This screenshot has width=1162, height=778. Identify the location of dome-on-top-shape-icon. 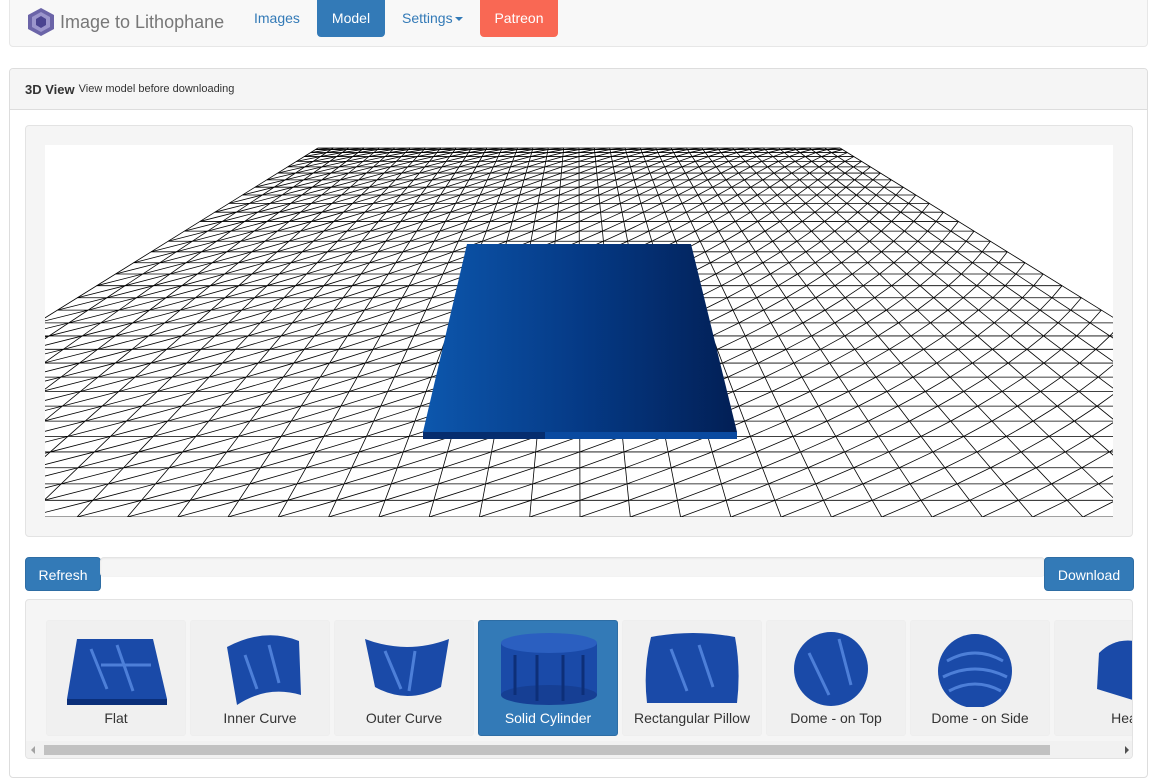
(831, 669).